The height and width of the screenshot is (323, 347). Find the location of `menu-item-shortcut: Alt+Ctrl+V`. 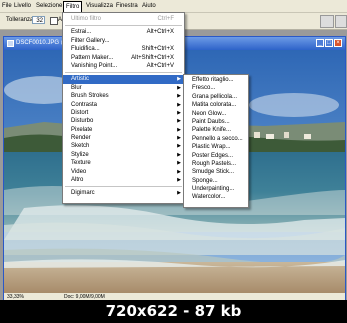

menu-item-shortcut: Alt+Ctrl+V is located at coordinates (160, 65).